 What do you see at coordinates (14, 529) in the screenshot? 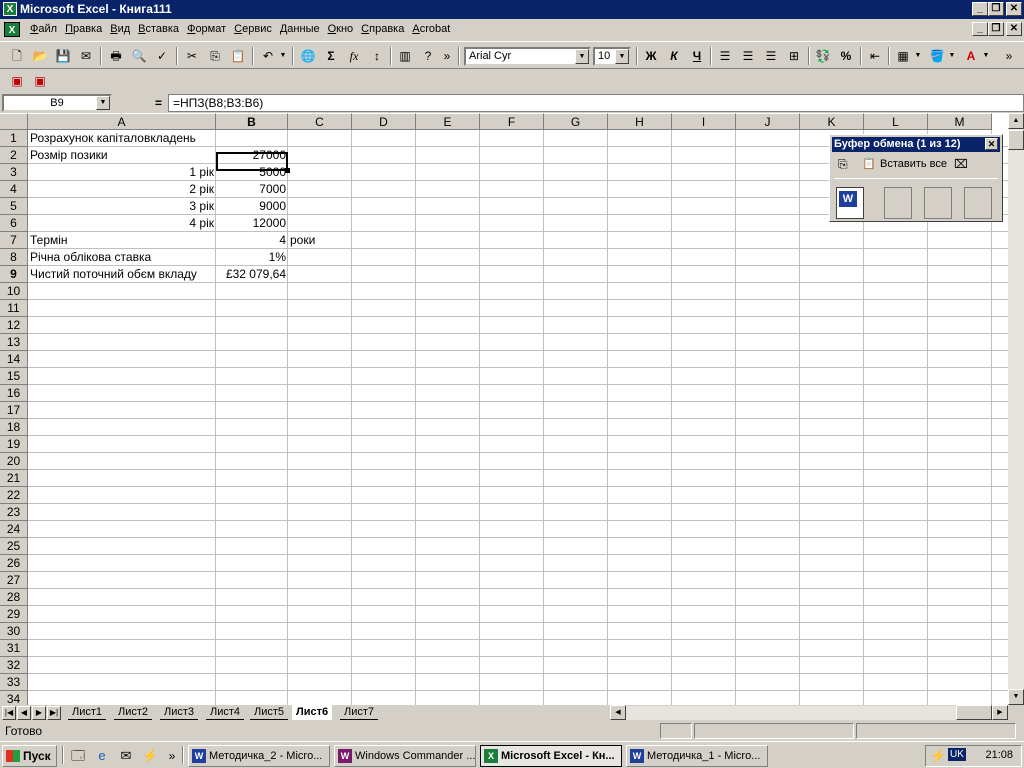
I see `row-header-24: 24` at bounding box center [14, 529].